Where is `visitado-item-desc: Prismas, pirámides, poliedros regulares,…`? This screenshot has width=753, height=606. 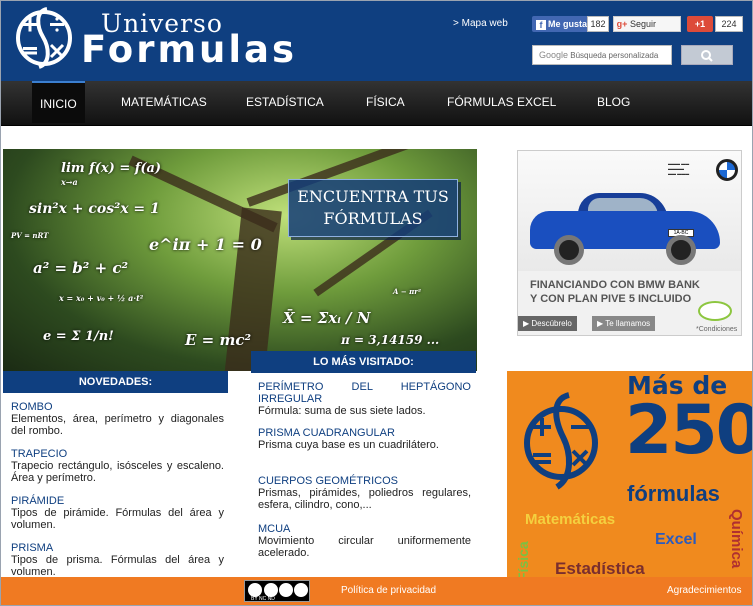
visitado-item-desc: Prismas, pirámides, poliedros regulares,… is located at coordinates (364, 499).